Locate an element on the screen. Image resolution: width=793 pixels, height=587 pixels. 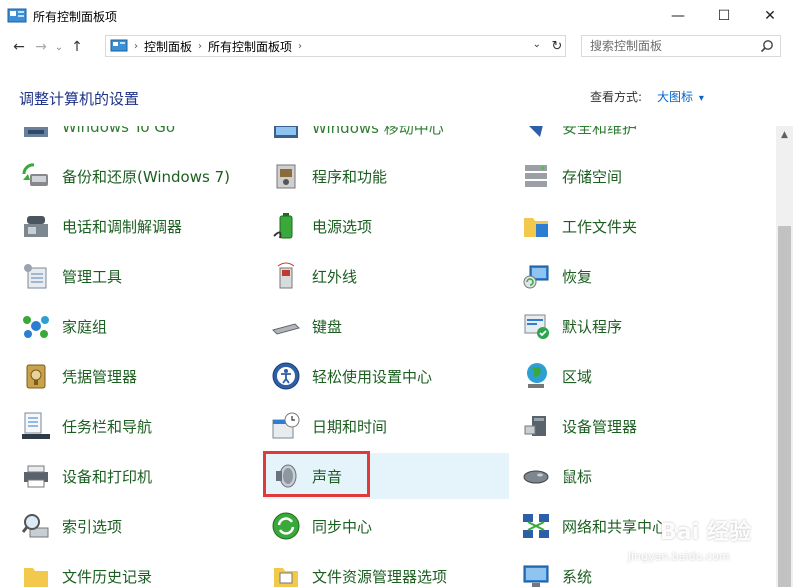
item-admin-tools: 管理工具 is located at coordinates (137, 276).